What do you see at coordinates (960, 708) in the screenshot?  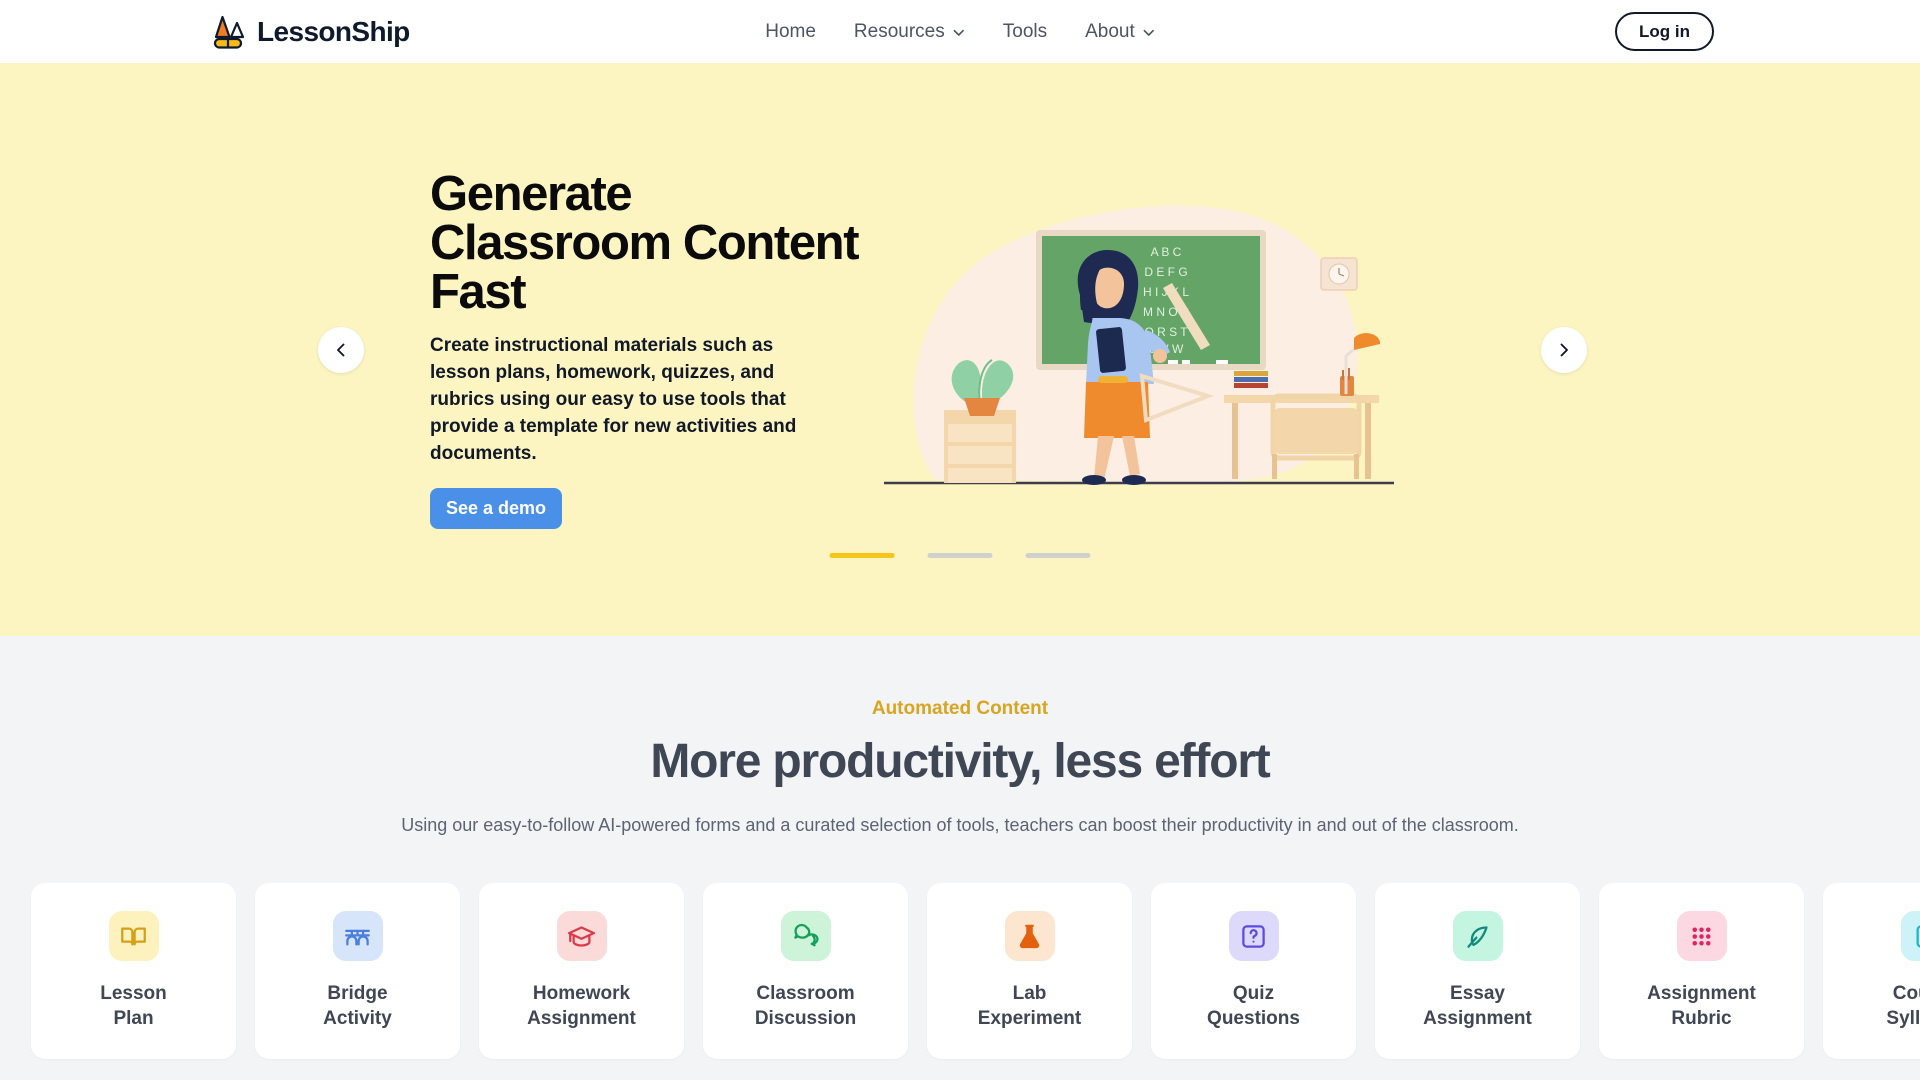 I see `section-eyebrow: Automated Content` at bounding box center [960, 708].